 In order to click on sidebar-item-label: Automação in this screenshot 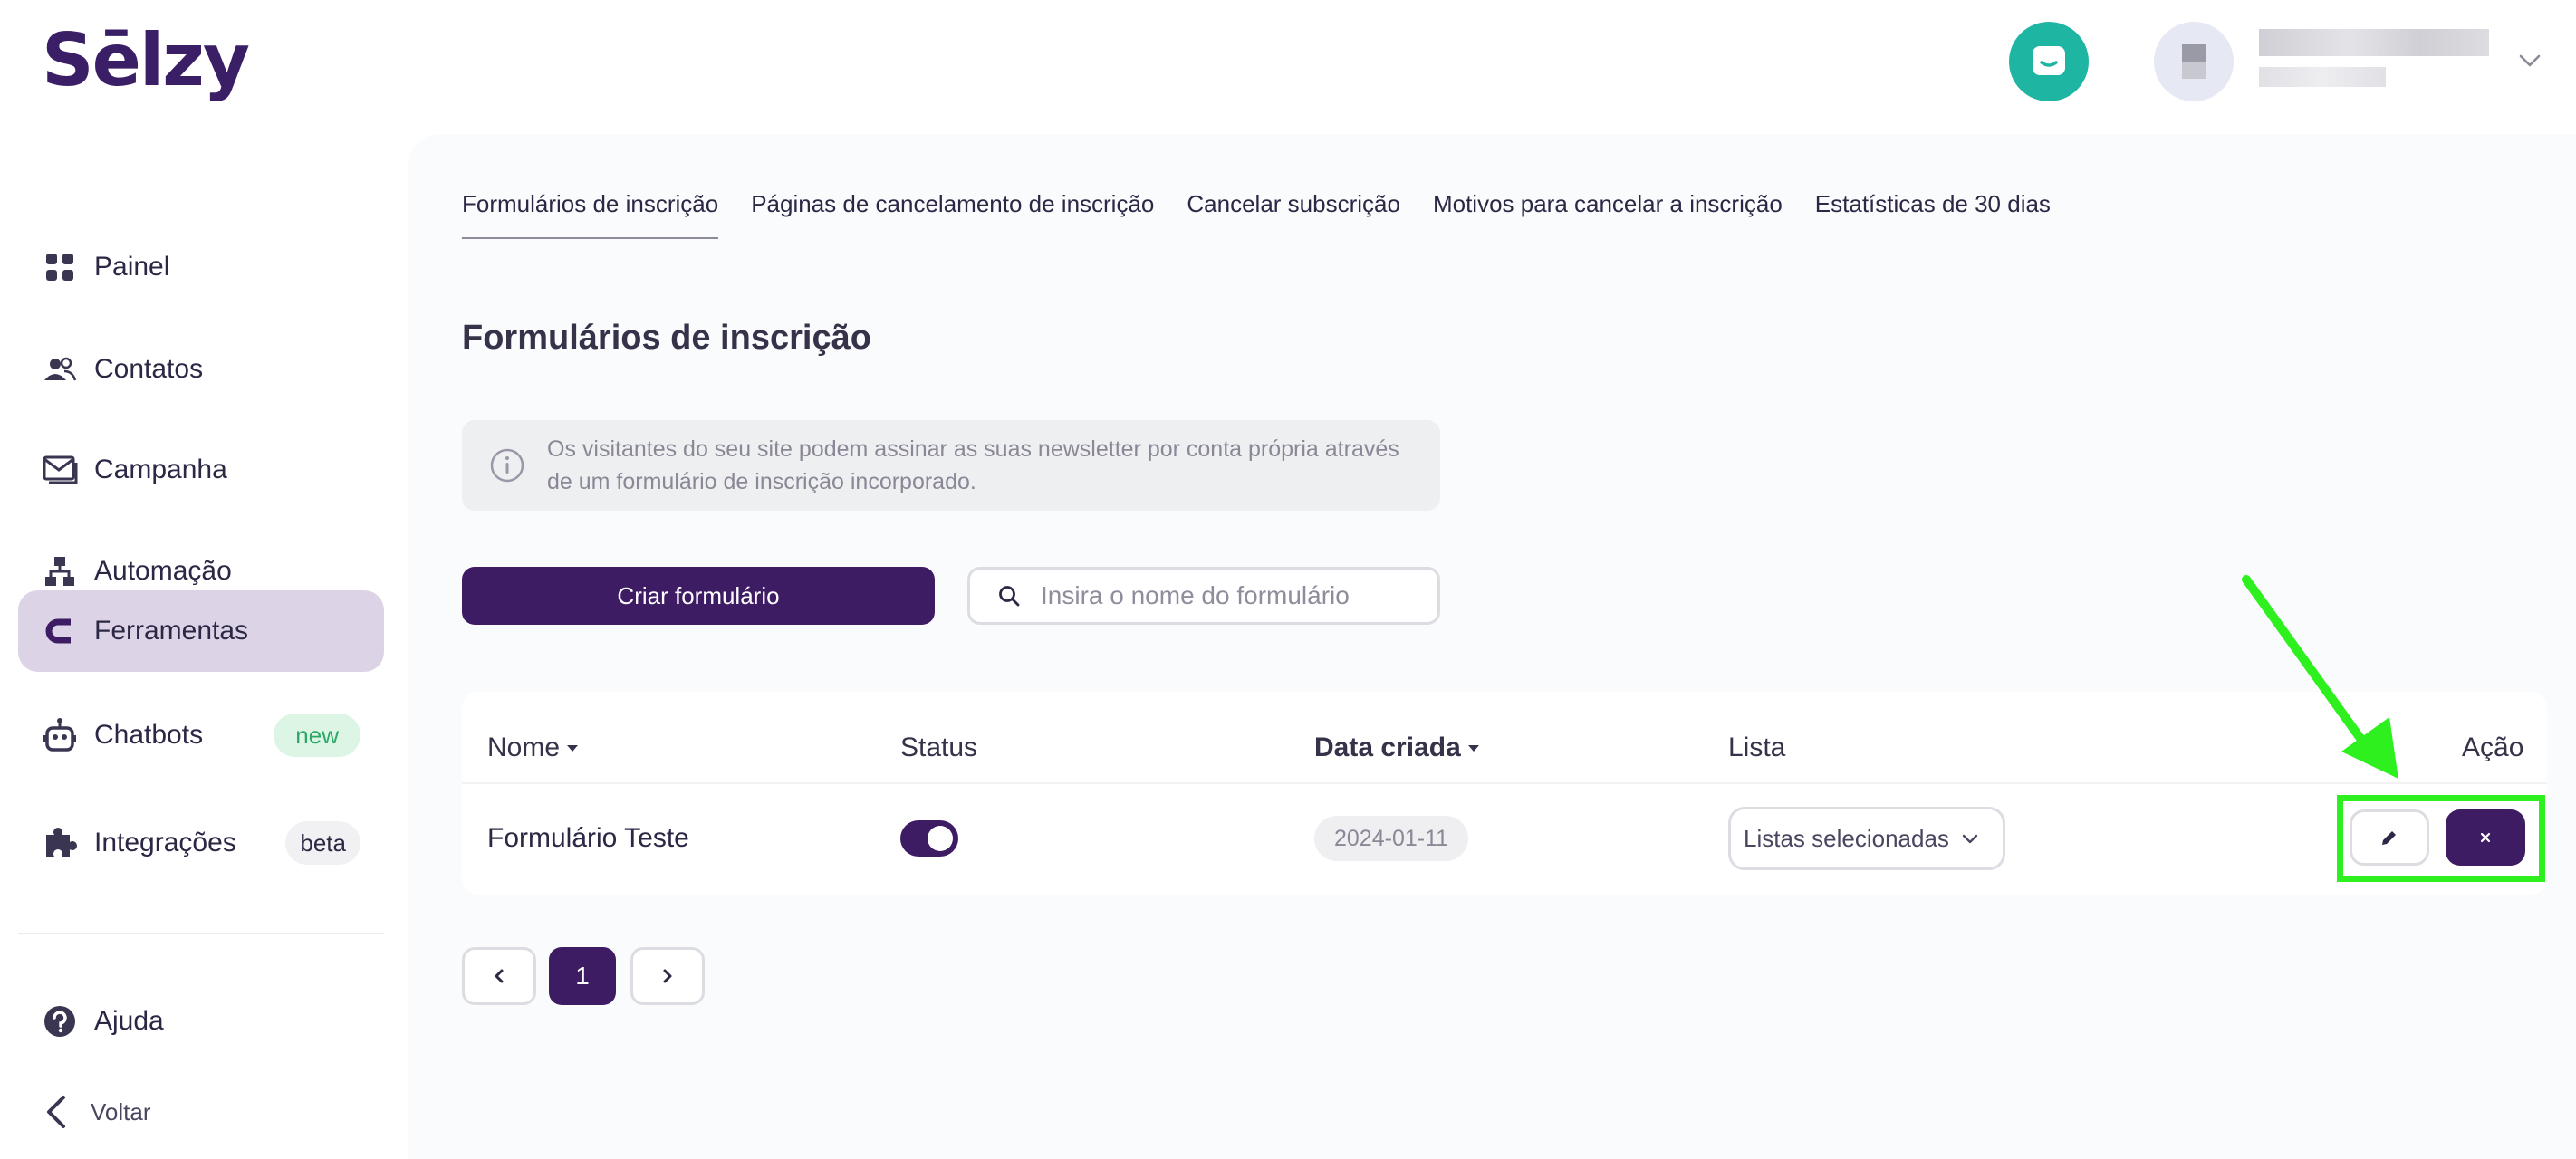, I will do `click(163, 571)`.